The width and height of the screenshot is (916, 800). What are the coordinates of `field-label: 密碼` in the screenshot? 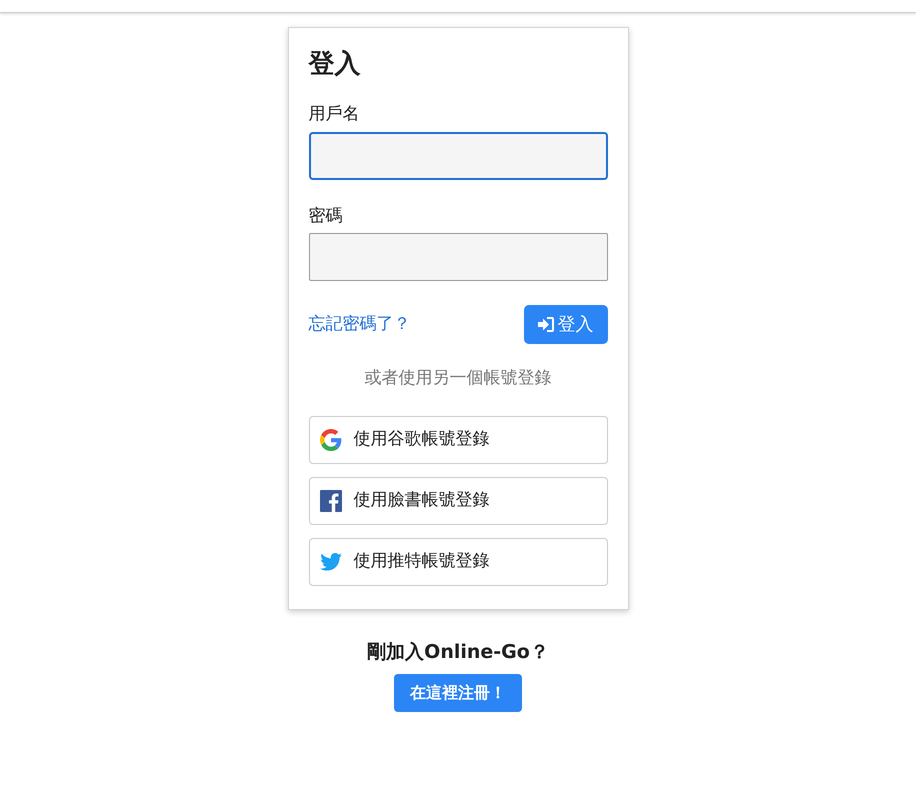 It's located at (326, 216).